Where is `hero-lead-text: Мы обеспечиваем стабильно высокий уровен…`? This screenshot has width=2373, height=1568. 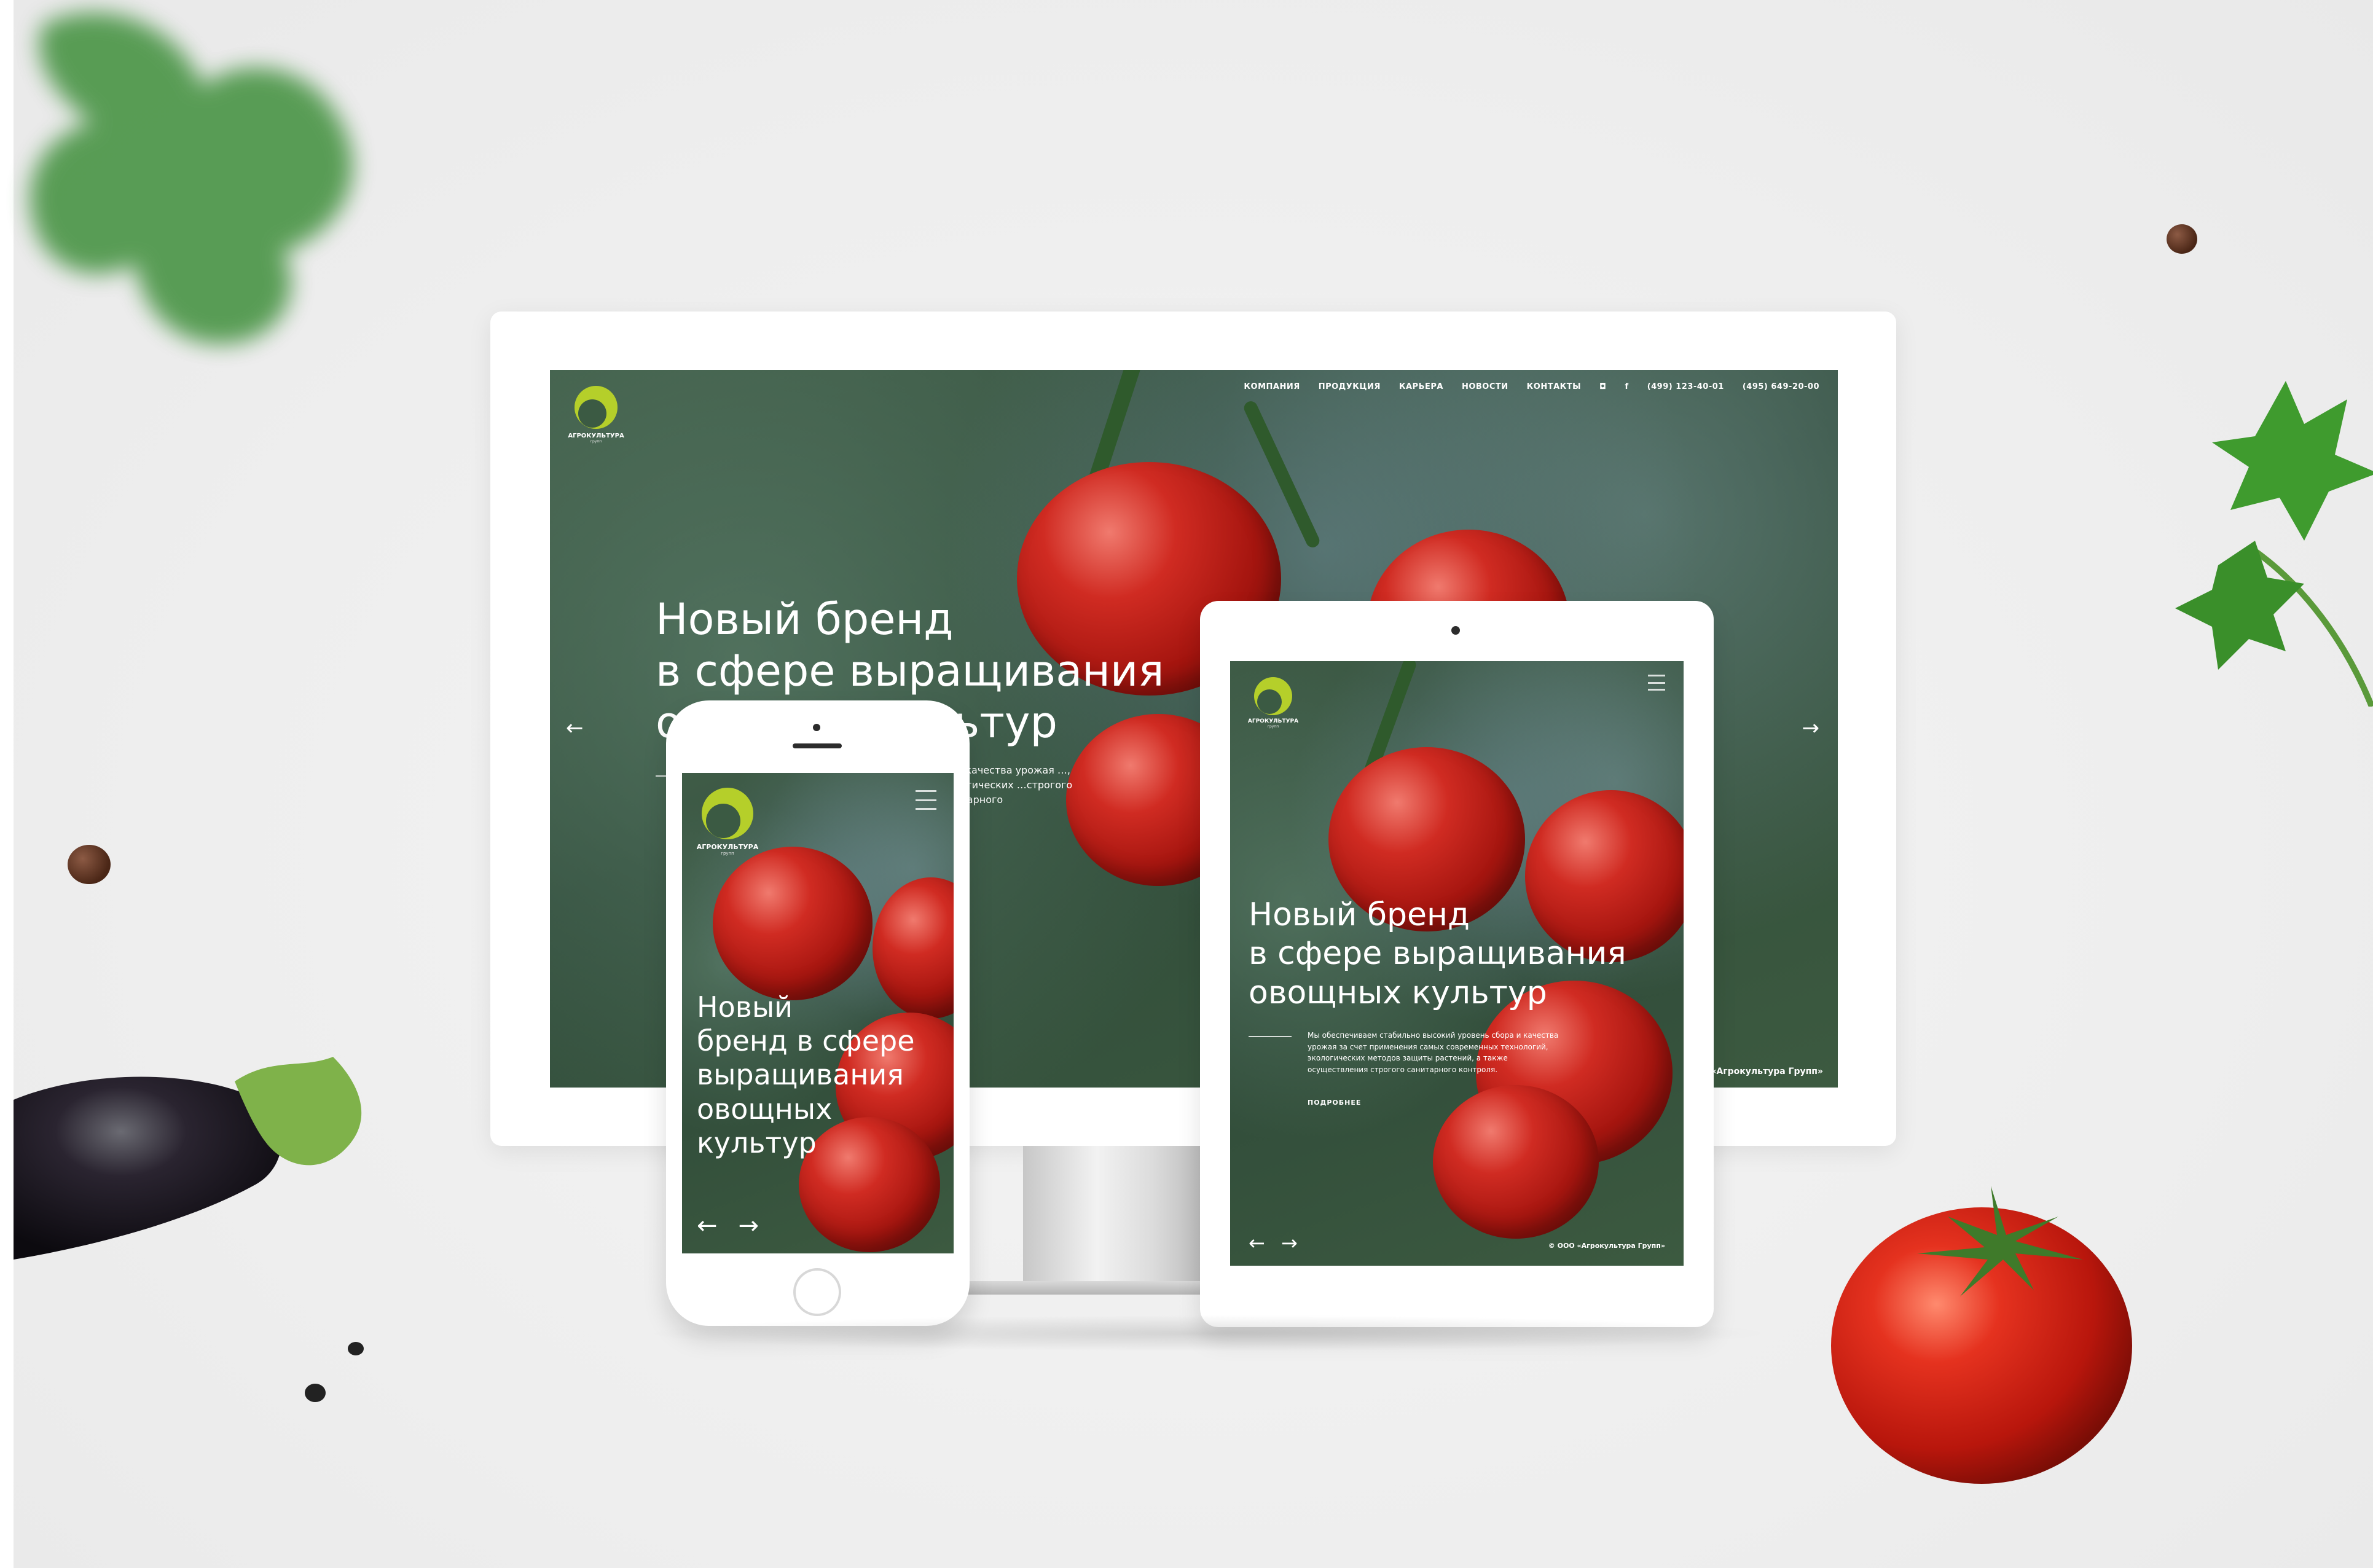 hero-lead-text: Мы обеспечиваем стабильно высокий уровен… is located at coordinates (1433, 1052).